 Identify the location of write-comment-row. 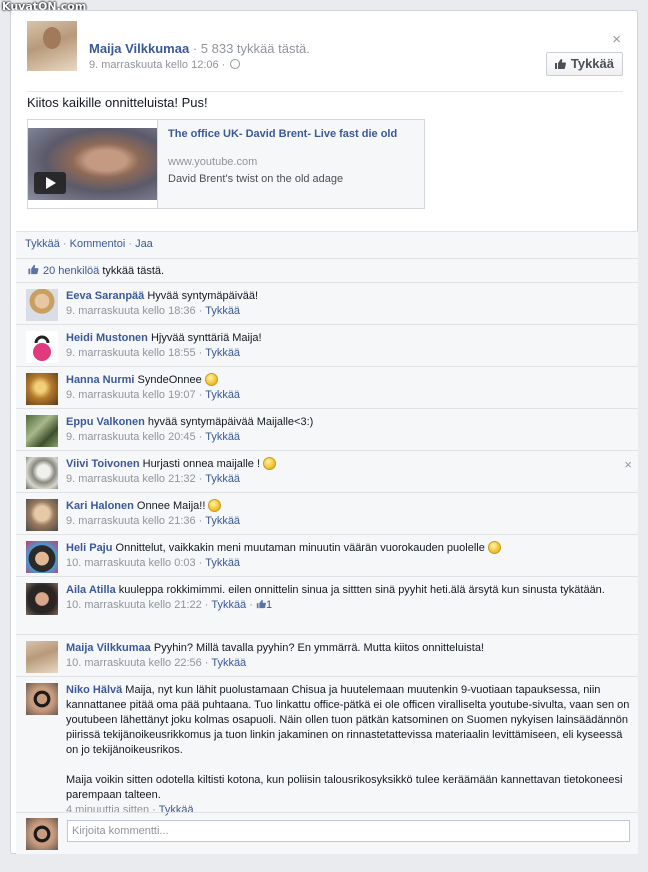
(327, 833).